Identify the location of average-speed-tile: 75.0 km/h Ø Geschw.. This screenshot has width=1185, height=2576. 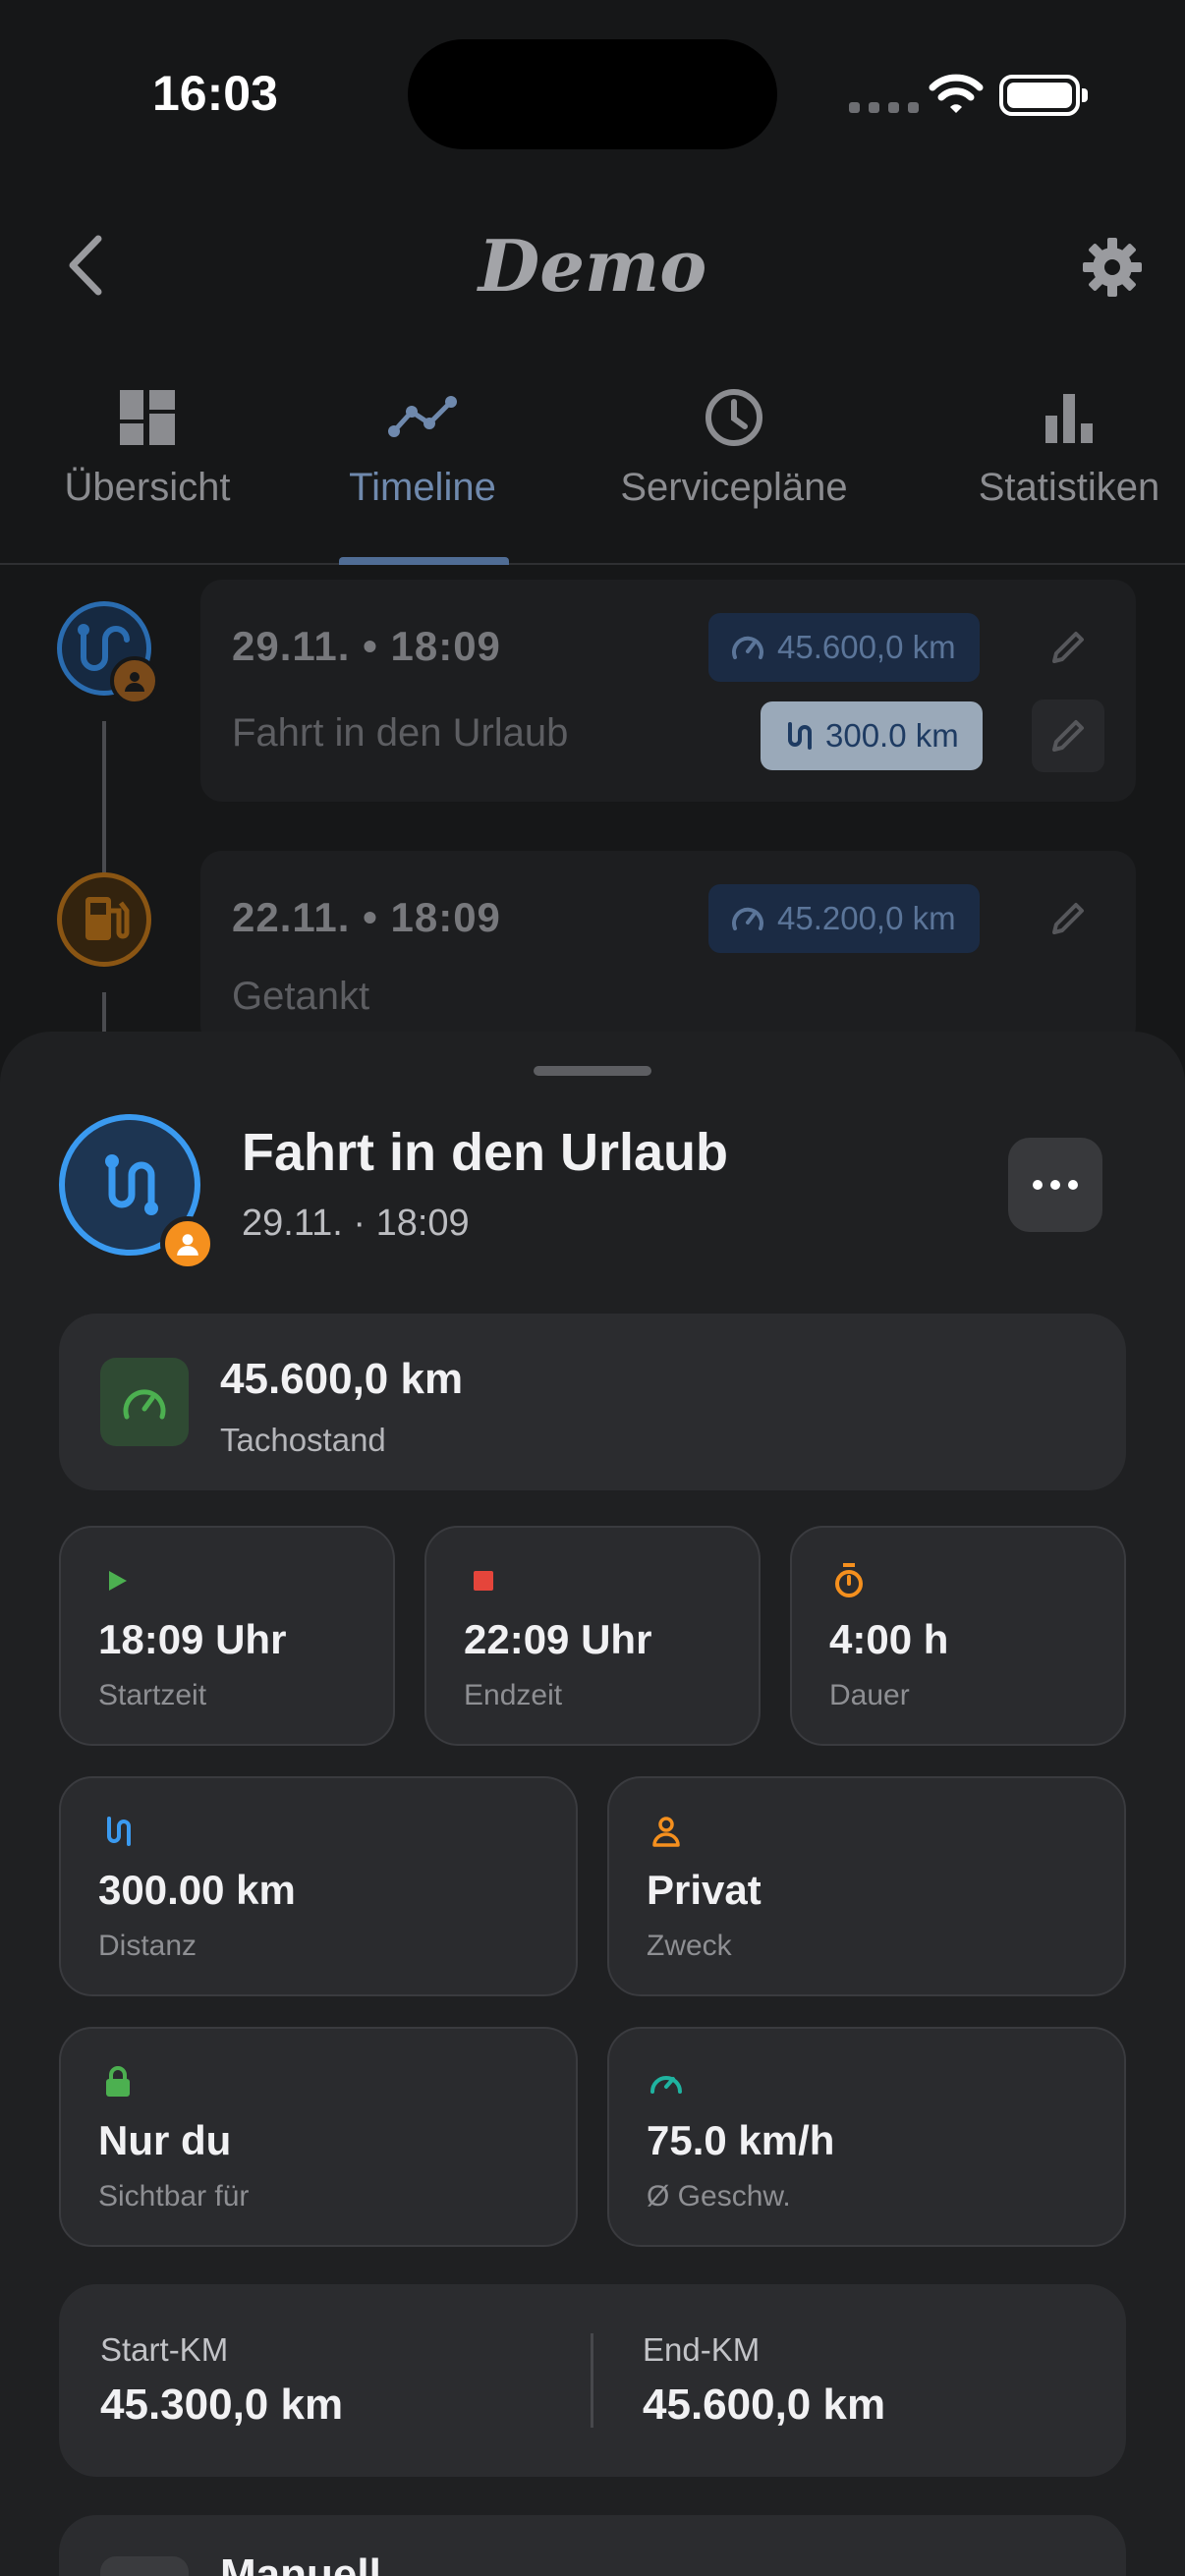
(867, 2137).